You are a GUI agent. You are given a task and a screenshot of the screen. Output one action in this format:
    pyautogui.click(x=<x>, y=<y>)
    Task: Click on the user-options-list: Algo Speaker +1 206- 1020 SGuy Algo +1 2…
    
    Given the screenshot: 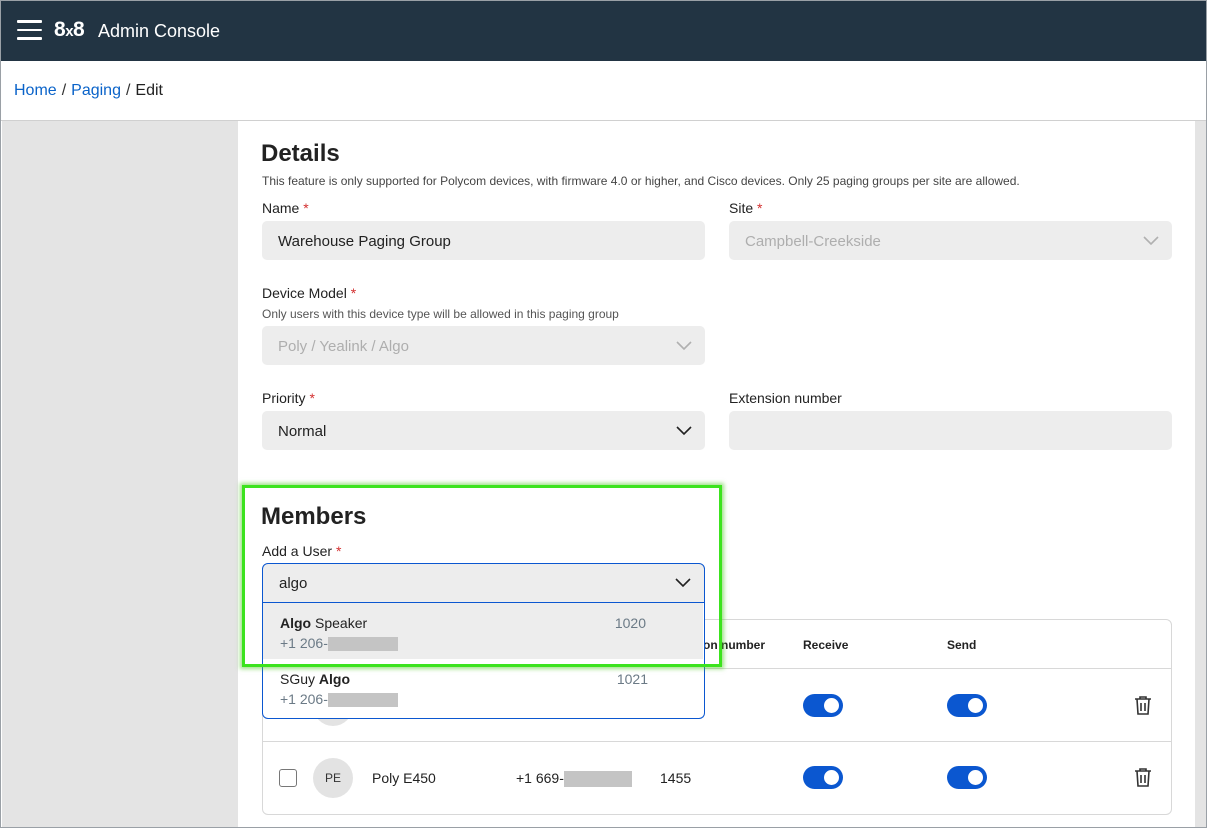 What is the action you would take?
    pyautogui.click(x=483, y=661)
    